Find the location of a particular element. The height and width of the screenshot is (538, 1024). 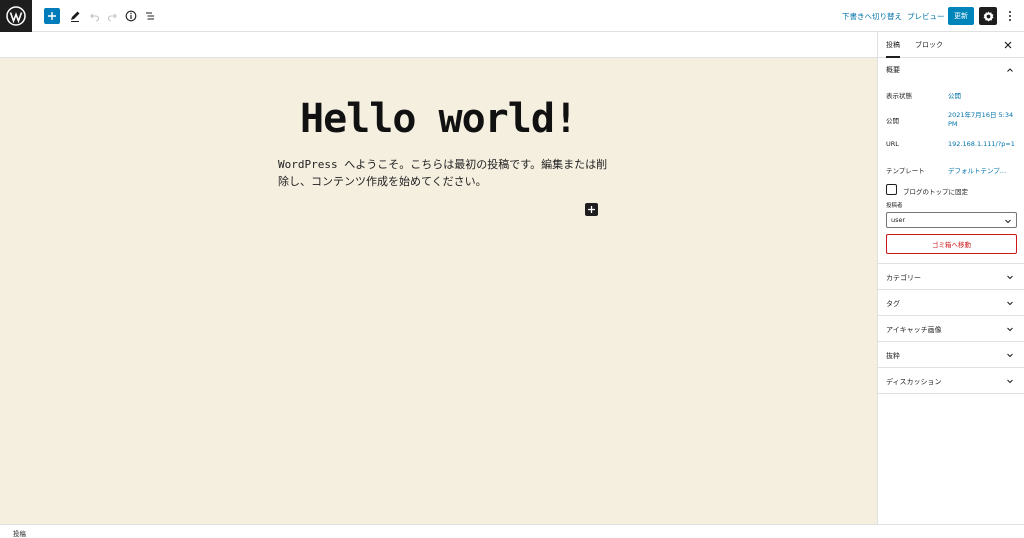

url-row: URL 192.168.1.111/?p=1 is located at coordinates (951, 144).